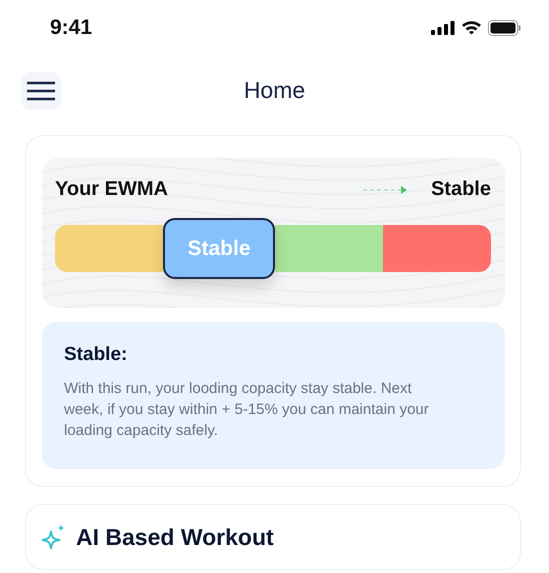 The height and width of the screenshot is (573, 549). Describe the element at coordinates (471, 27) in the screenshot. I see `wifi-icon` at that location.